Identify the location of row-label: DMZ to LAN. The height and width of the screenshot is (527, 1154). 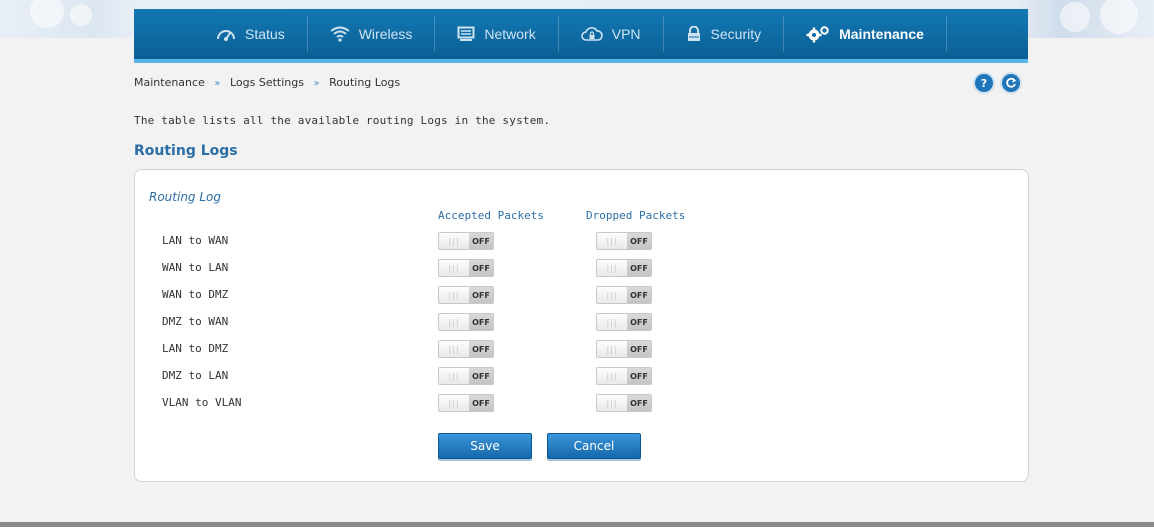
(195, 375).